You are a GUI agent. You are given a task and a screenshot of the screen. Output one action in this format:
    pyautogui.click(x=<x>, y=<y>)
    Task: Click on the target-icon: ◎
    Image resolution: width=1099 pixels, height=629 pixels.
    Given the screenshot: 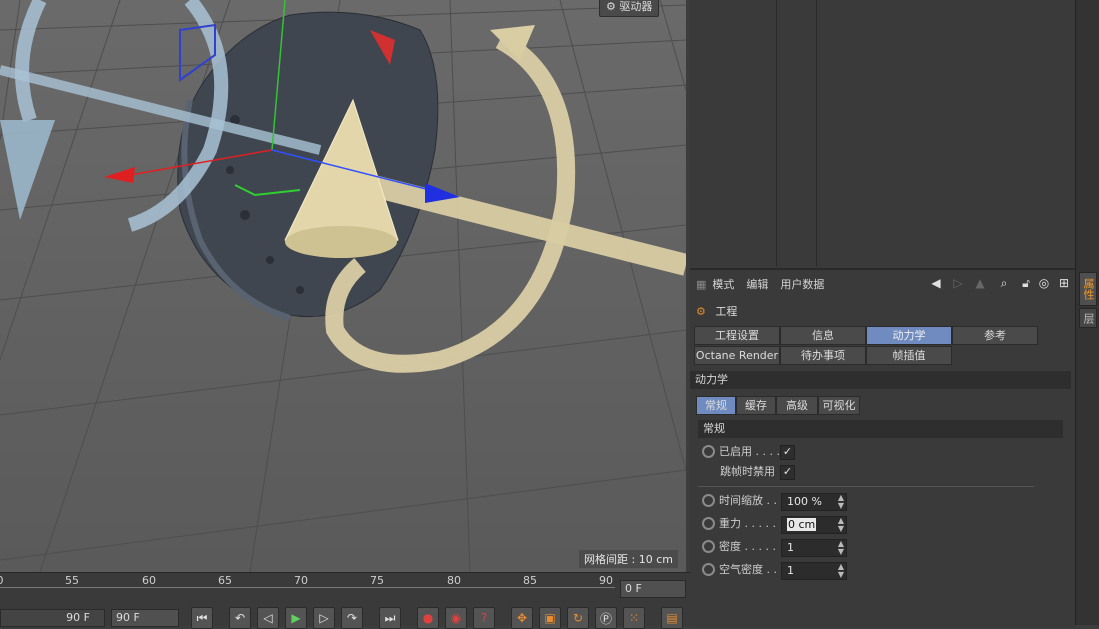 What is the action you would take?
    pyautogui.click(x=1044, y=283)
    